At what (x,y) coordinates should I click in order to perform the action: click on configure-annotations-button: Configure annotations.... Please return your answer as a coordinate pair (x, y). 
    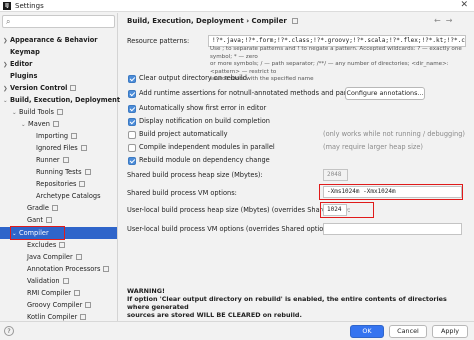
    Looking at the image, I should click on (385, 93).